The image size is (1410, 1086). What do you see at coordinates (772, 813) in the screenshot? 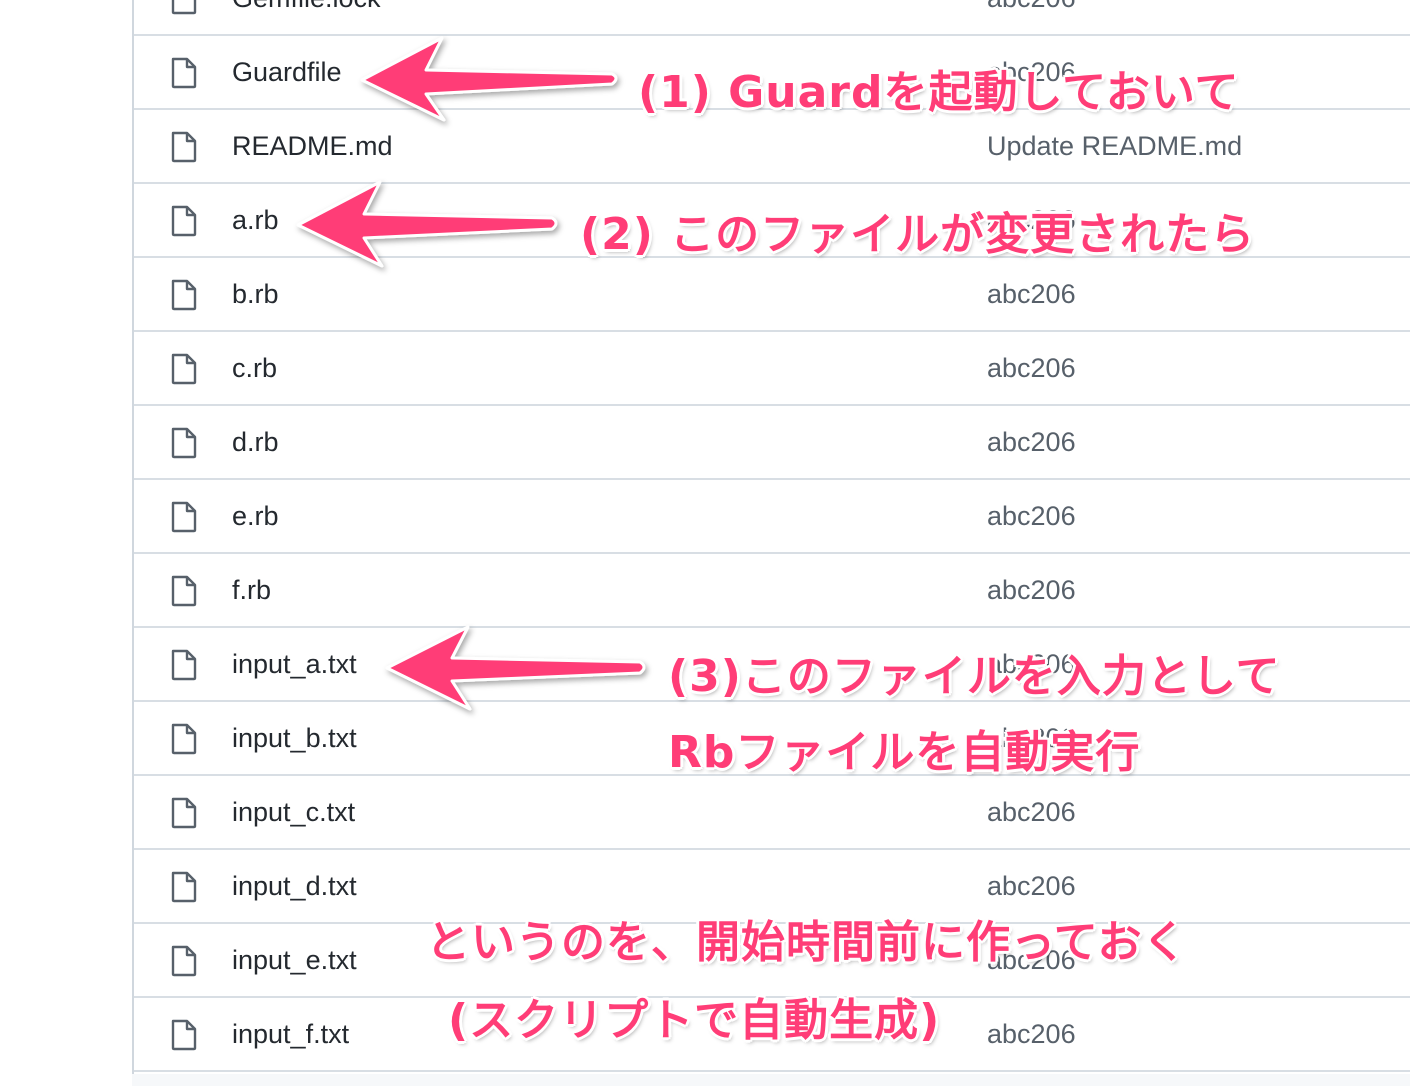
I see `file-row: input_c.txt abc206` at bounding box center [772, 813].